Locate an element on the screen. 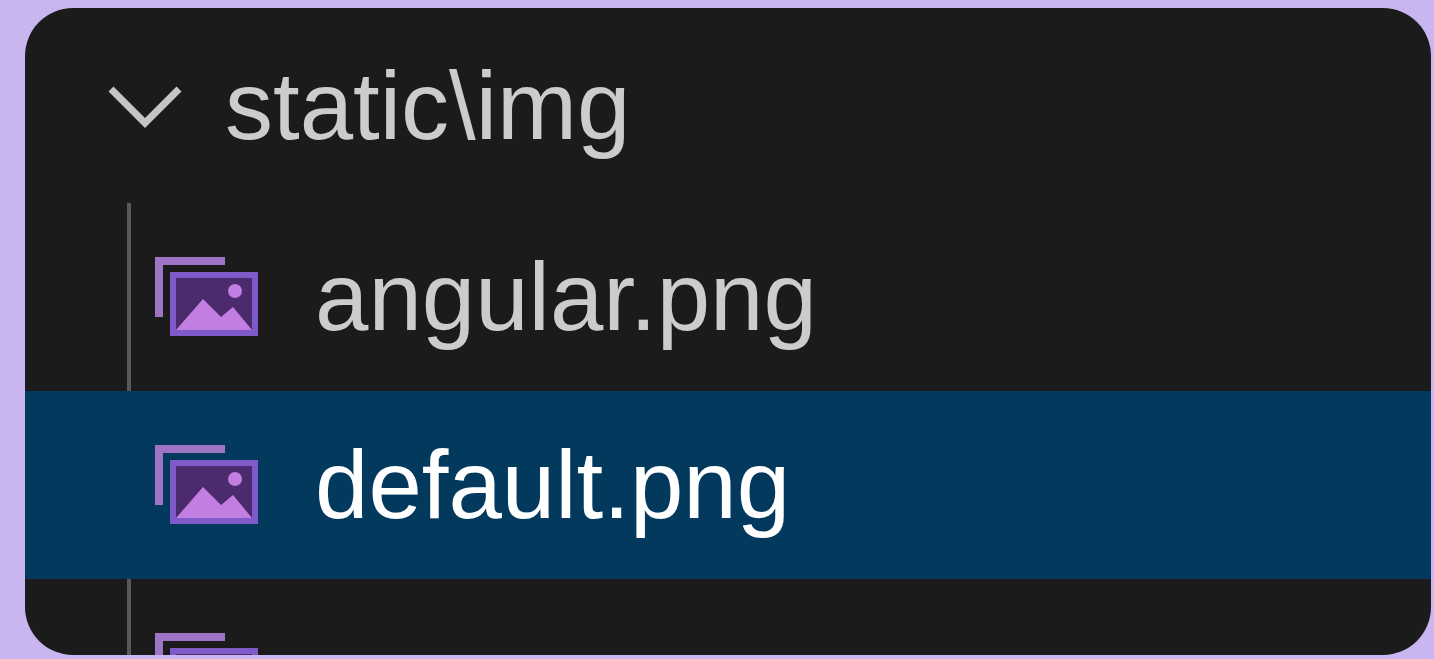 Image resolution: width=1434 pixels, height=659 pixels. file-name: default.png is located at coordinates (553, 485).